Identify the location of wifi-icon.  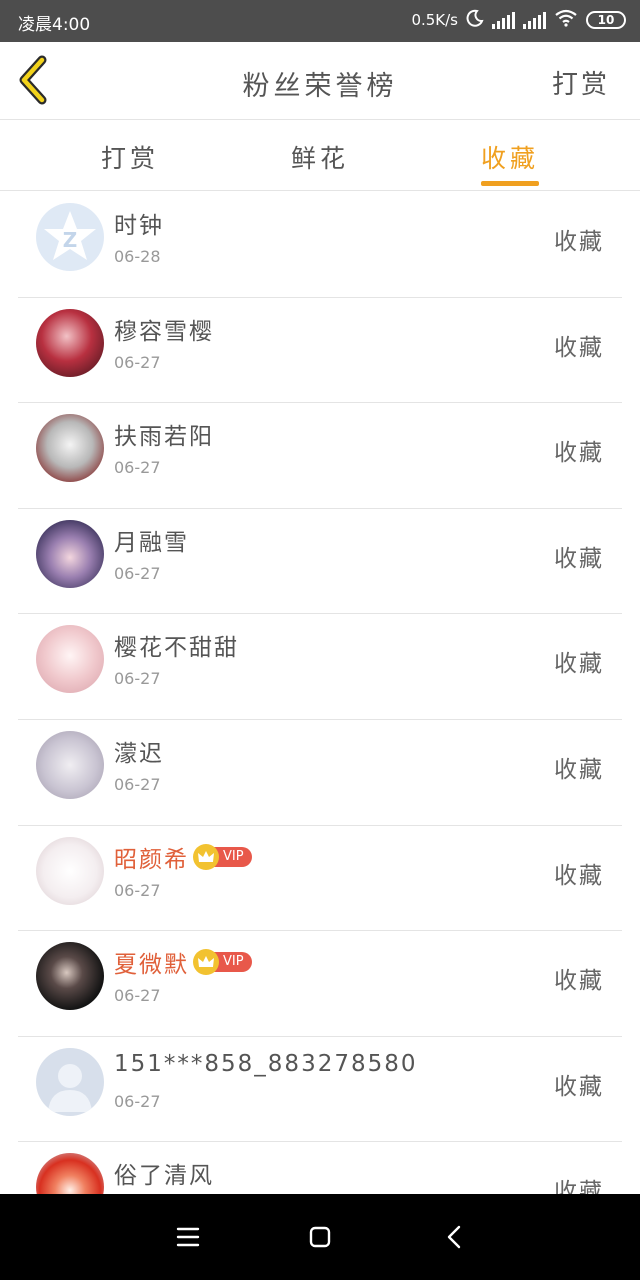
(566, 20).